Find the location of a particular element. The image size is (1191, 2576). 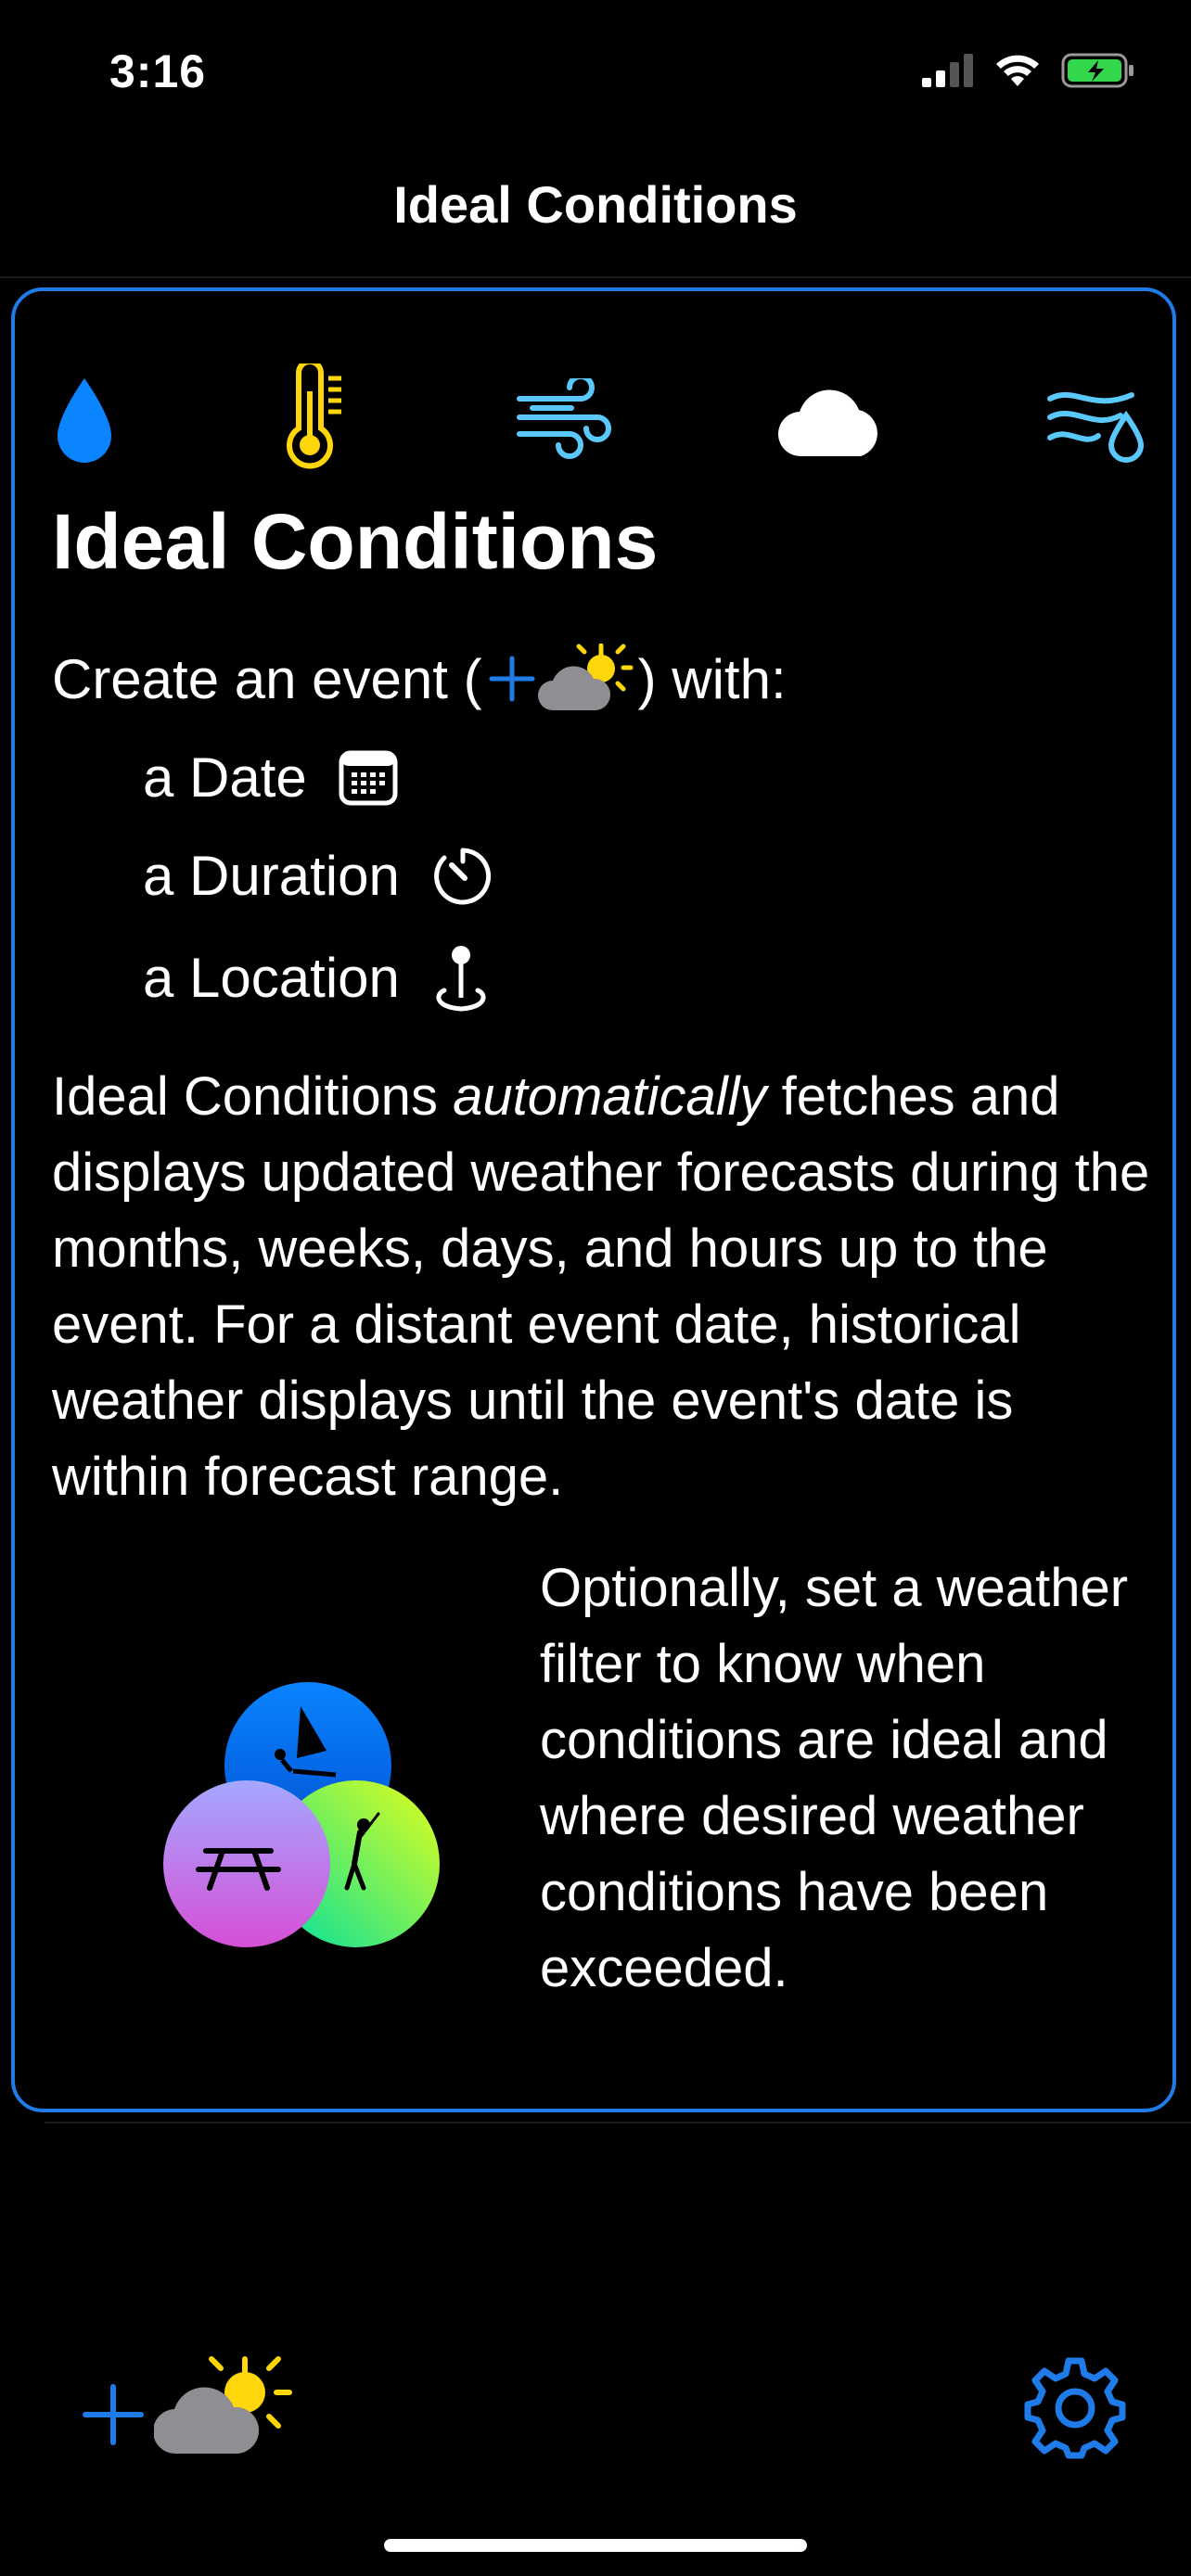

description-emphasis: automatically is located at coordinates (610, 1096).